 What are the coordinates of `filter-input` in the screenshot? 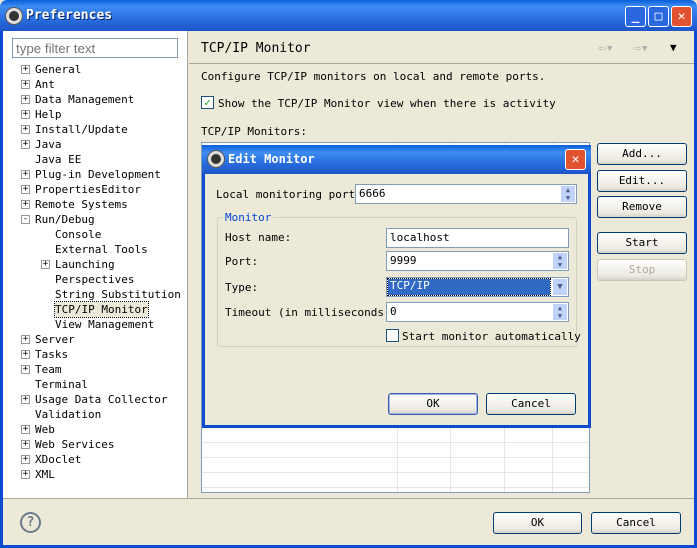 It's located at (95, 48).